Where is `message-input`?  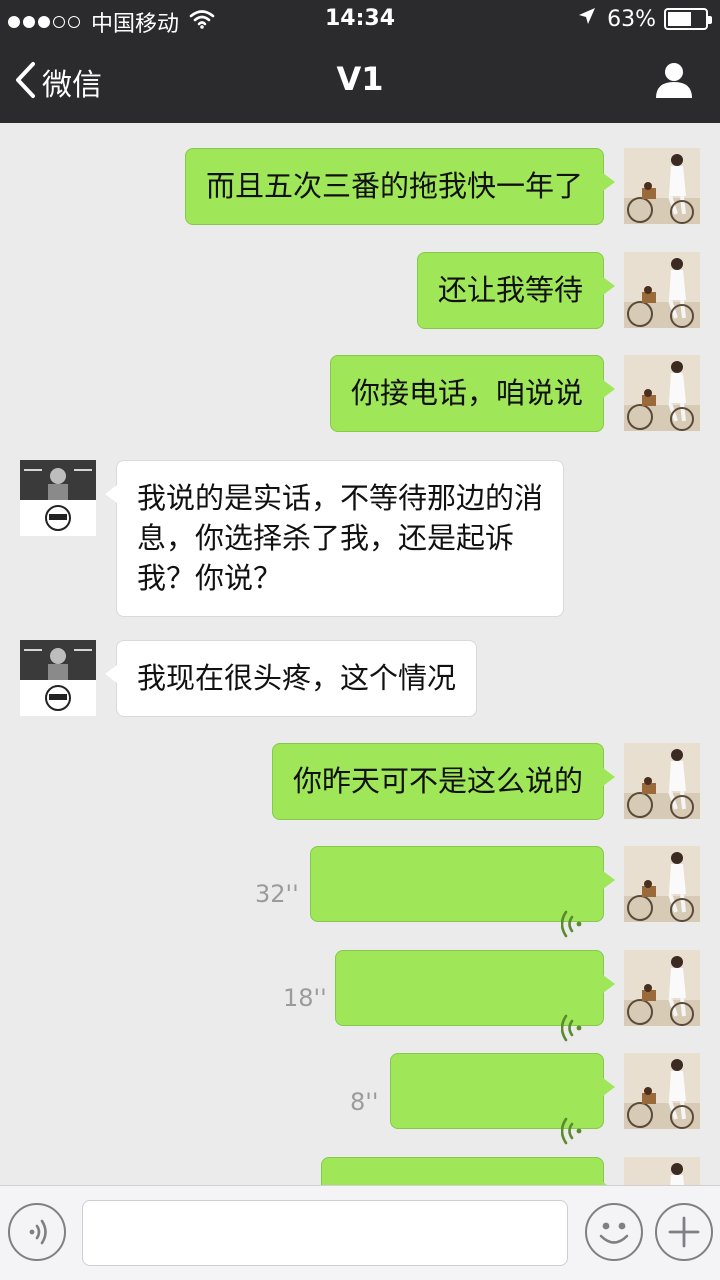
message-input is located at coordinates (325, 1233).